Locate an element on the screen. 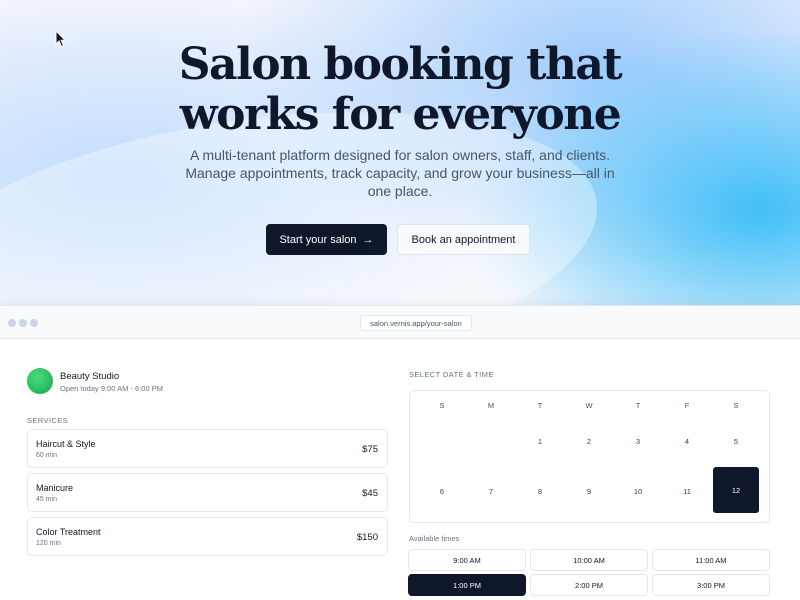  calendar-day: 2 is located at coordinates (589, 441).